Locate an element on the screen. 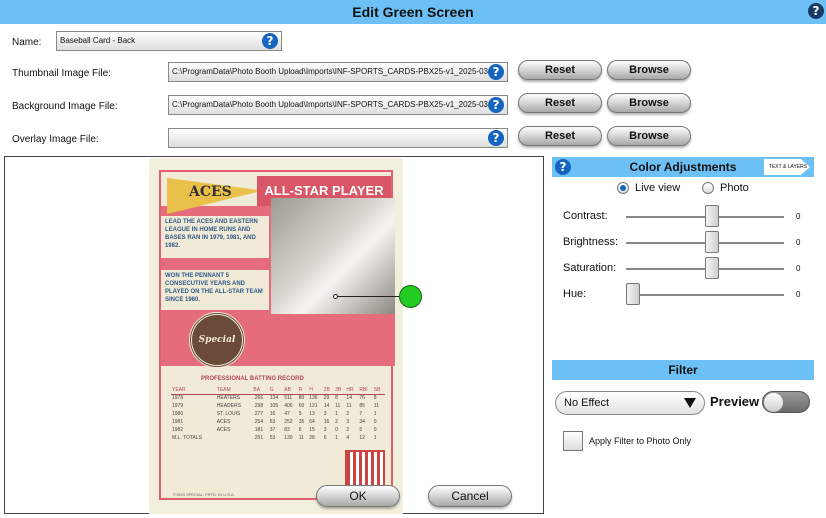  stats-cell: 11 is located at coordinates (301, 438).